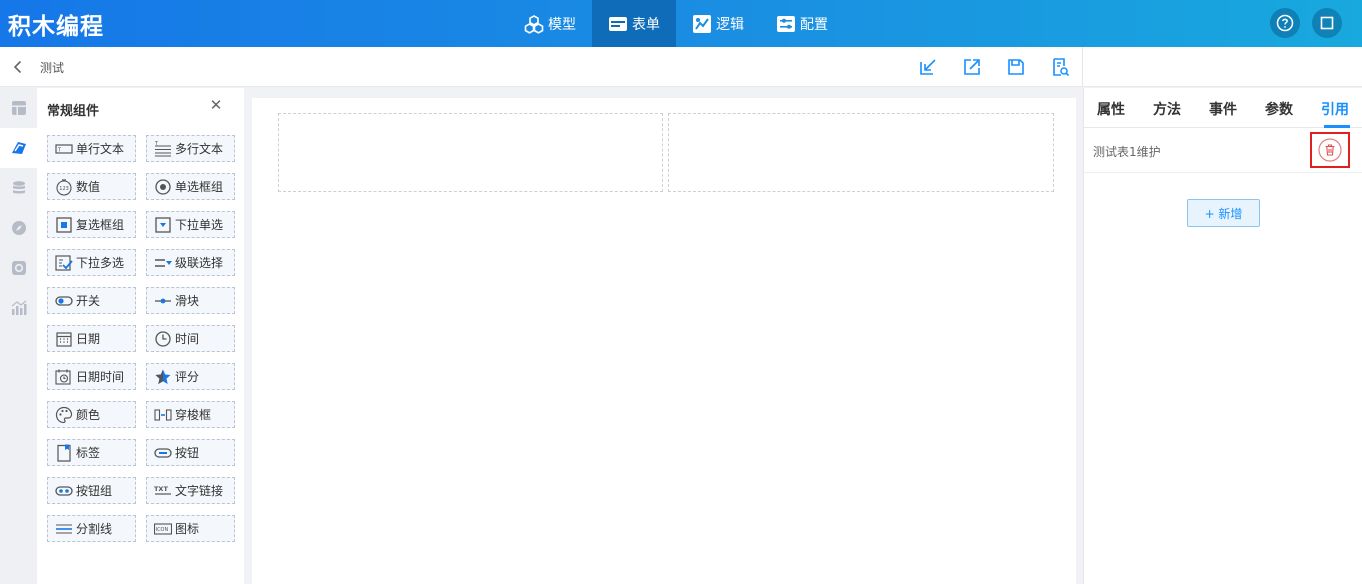  What do you see at coordinates (190, 414) in the screenshot?
I see `component-transfer: 穿梭框` at bounding box center [190, 414].